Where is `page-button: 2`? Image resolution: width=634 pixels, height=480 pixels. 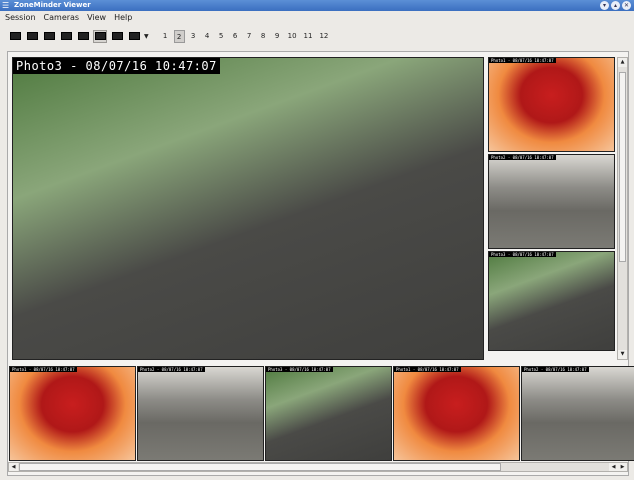
page-button: 2 is located at coordinates (179, 36).